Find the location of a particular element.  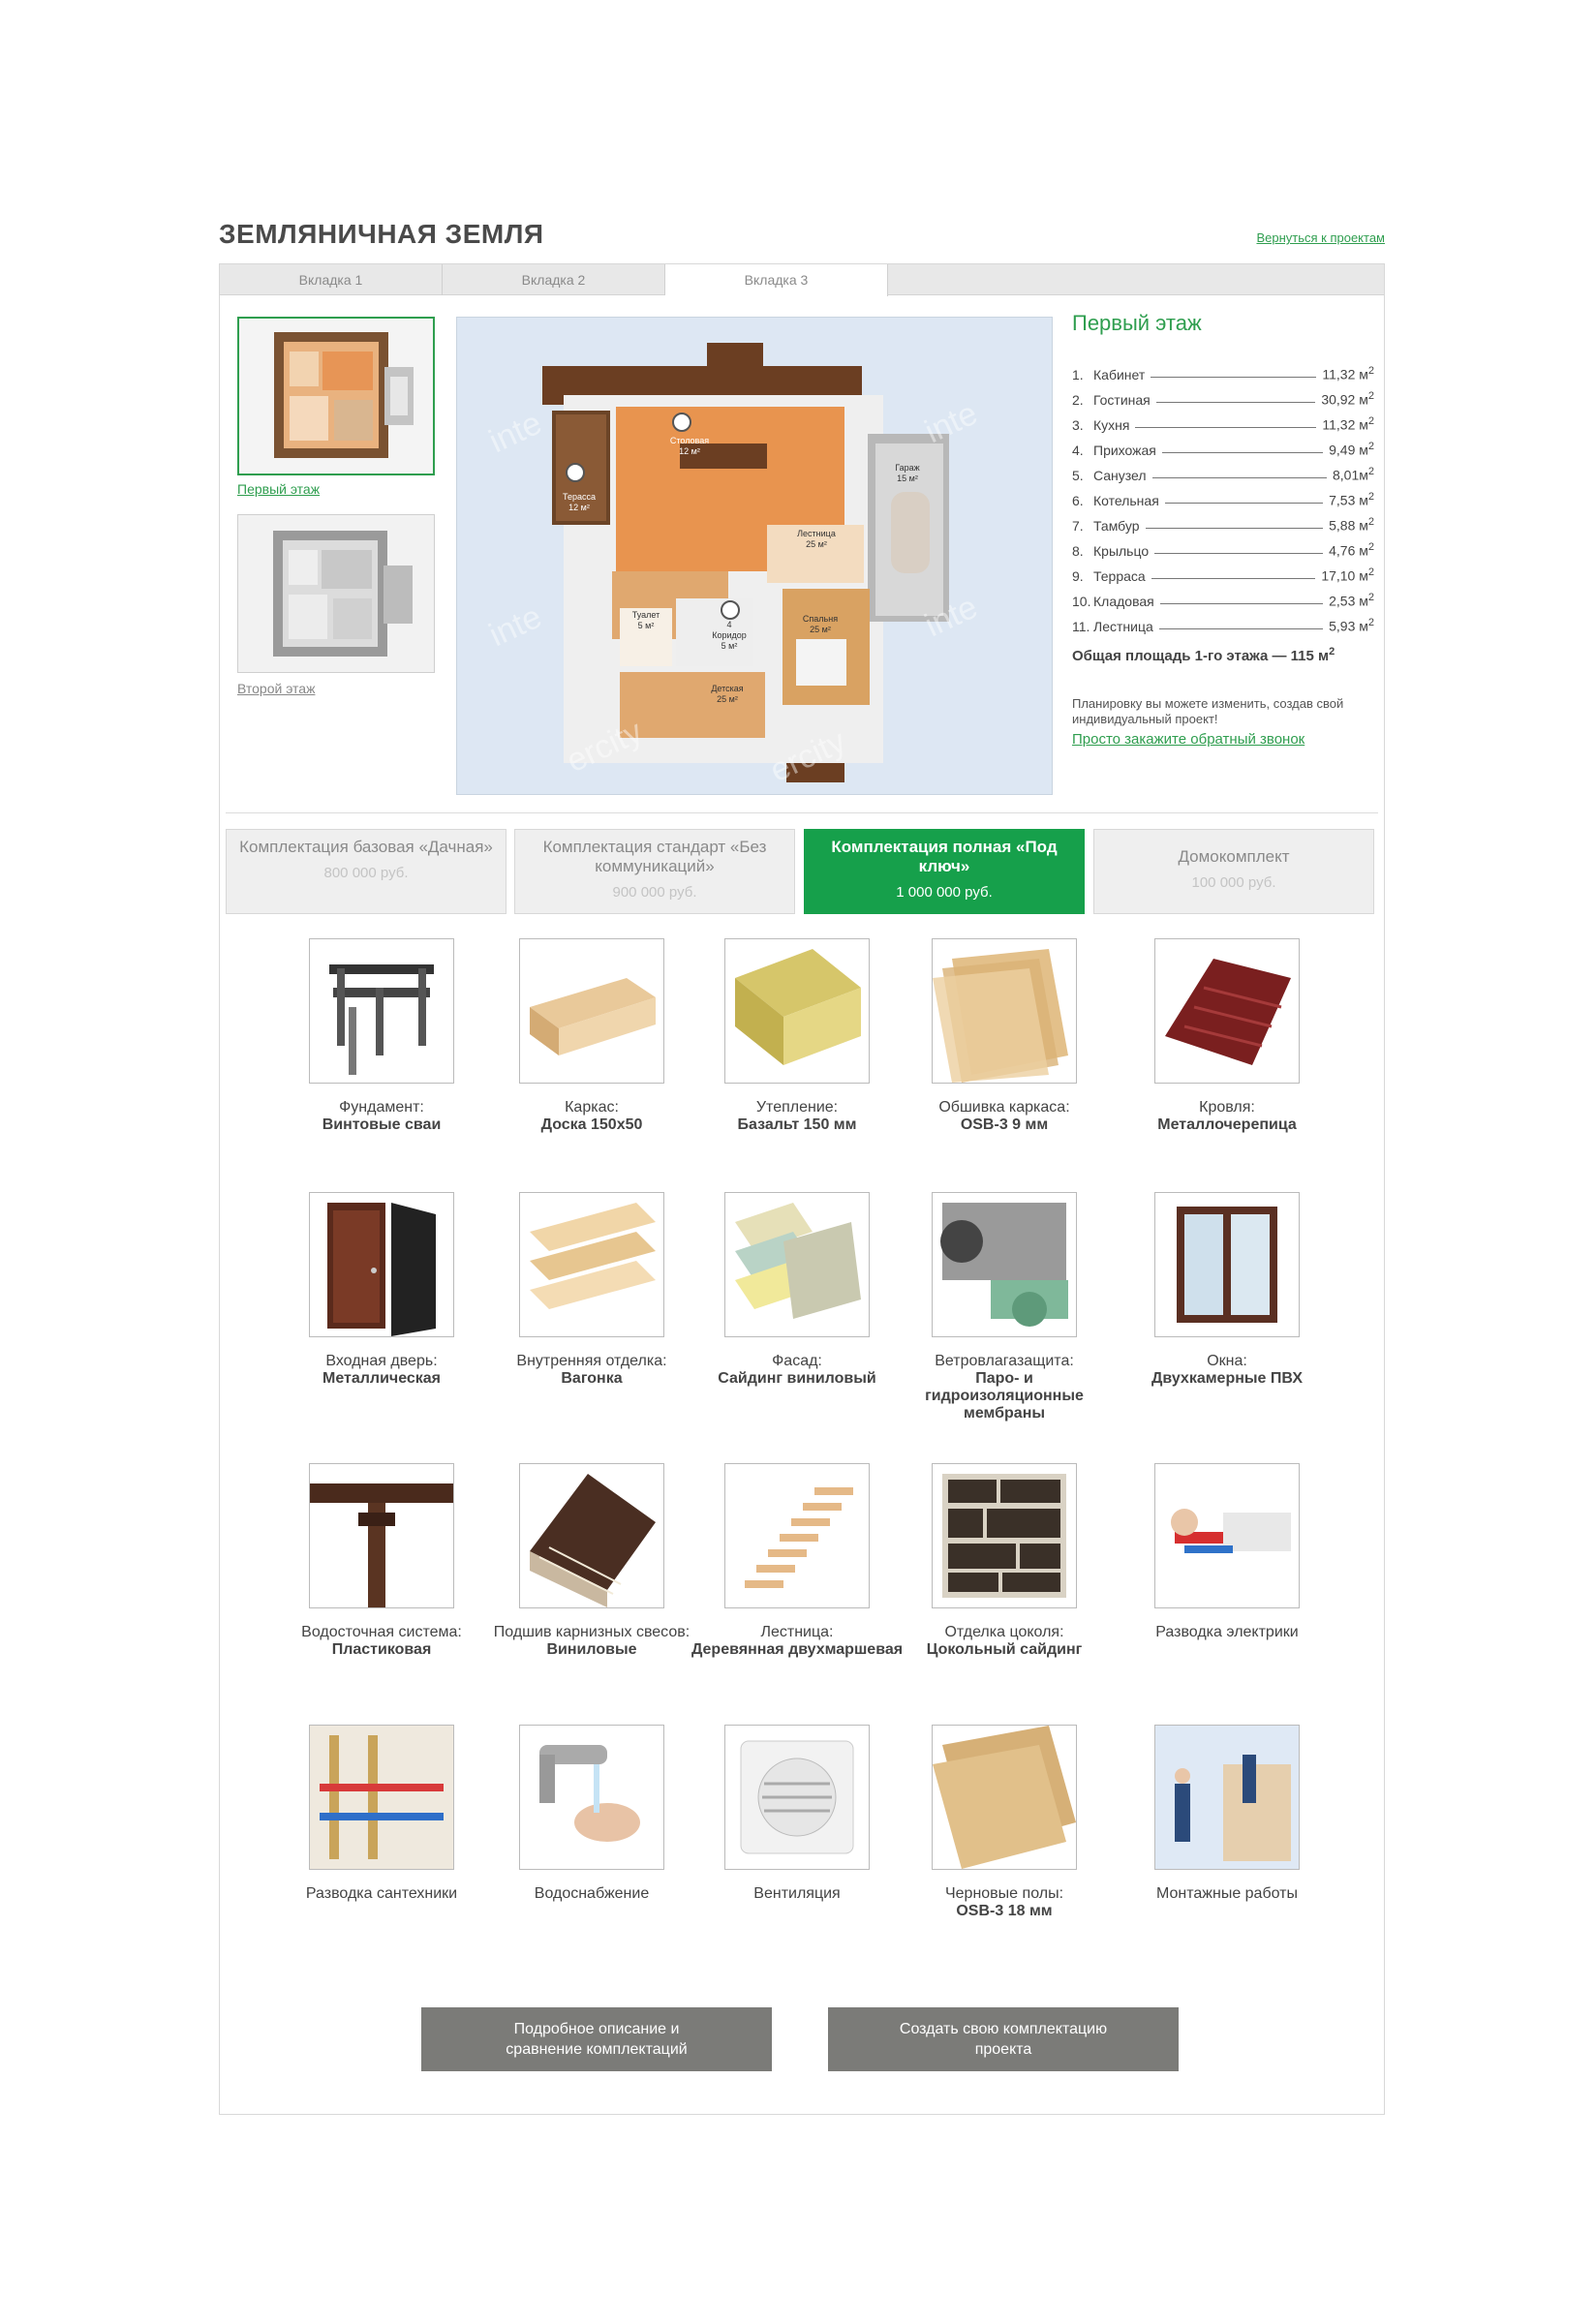

room-name: Лестница is located at coordinates (1123, 626).